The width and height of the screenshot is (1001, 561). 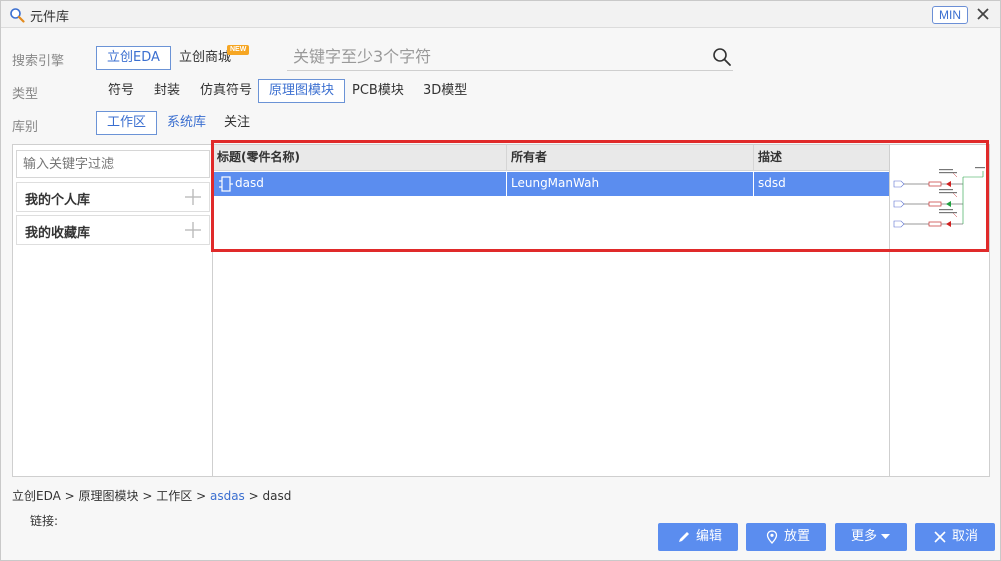 What do you see at coordinates (302, 91) in the screenshot?
I see `type-option-schematic-module: 原理图模块` at bounding box center [302, 91].